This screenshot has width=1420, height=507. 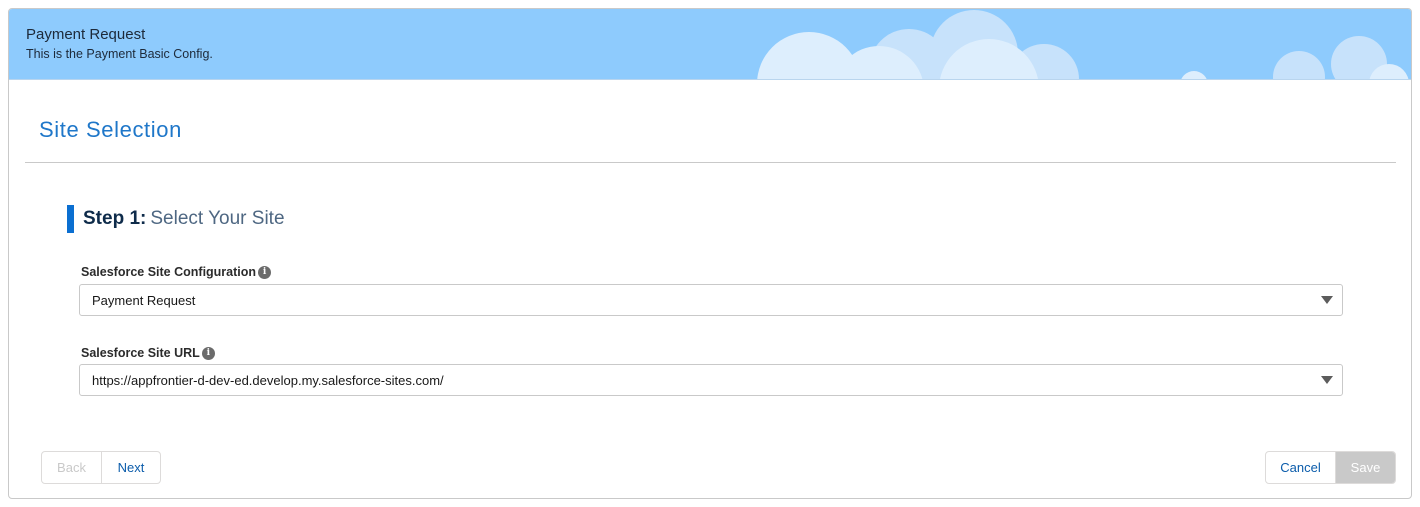 I want to click on next-button: Next, so click(x=130, y=467).